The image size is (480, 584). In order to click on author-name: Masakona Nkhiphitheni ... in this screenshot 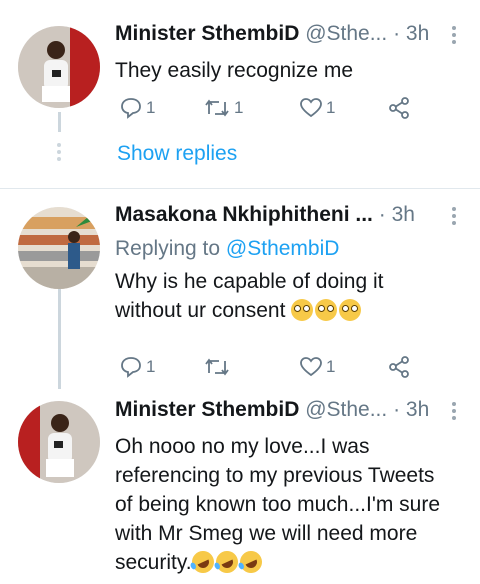, I will do `click(244, 214)`.